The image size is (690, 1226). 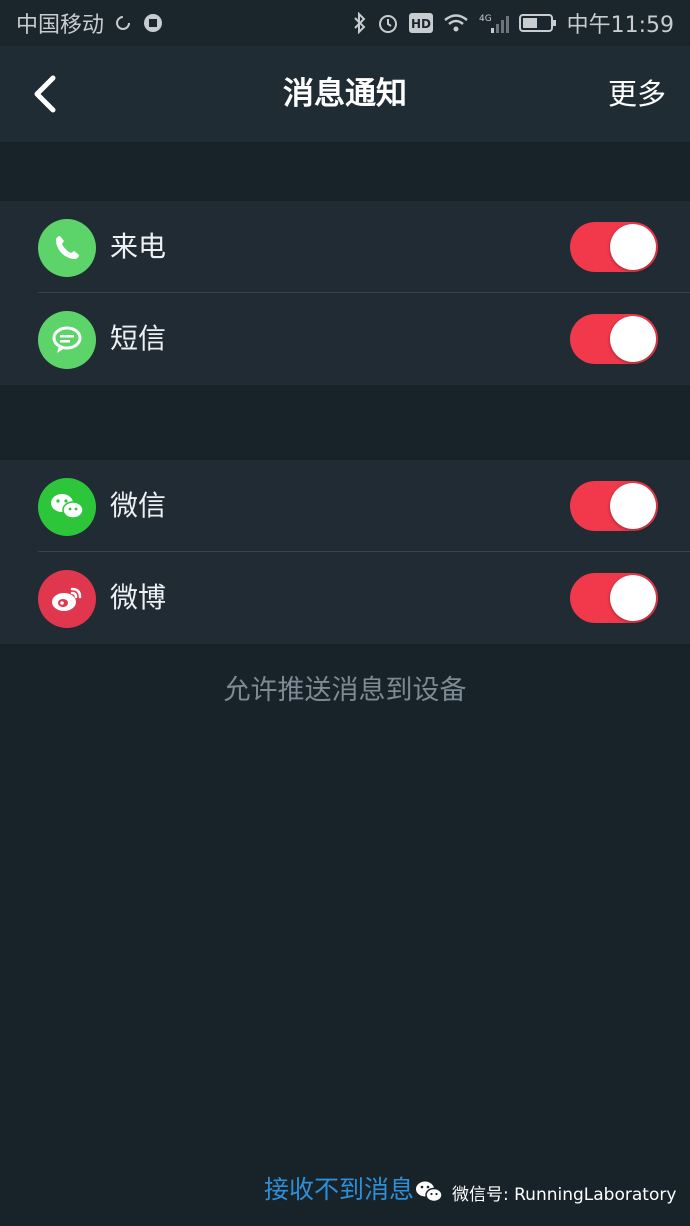 What do you see at coordinates (513, 23) in the screenshot?
I see `status-right: HD 4G 中午11:59` at bounding box center [513, 23].